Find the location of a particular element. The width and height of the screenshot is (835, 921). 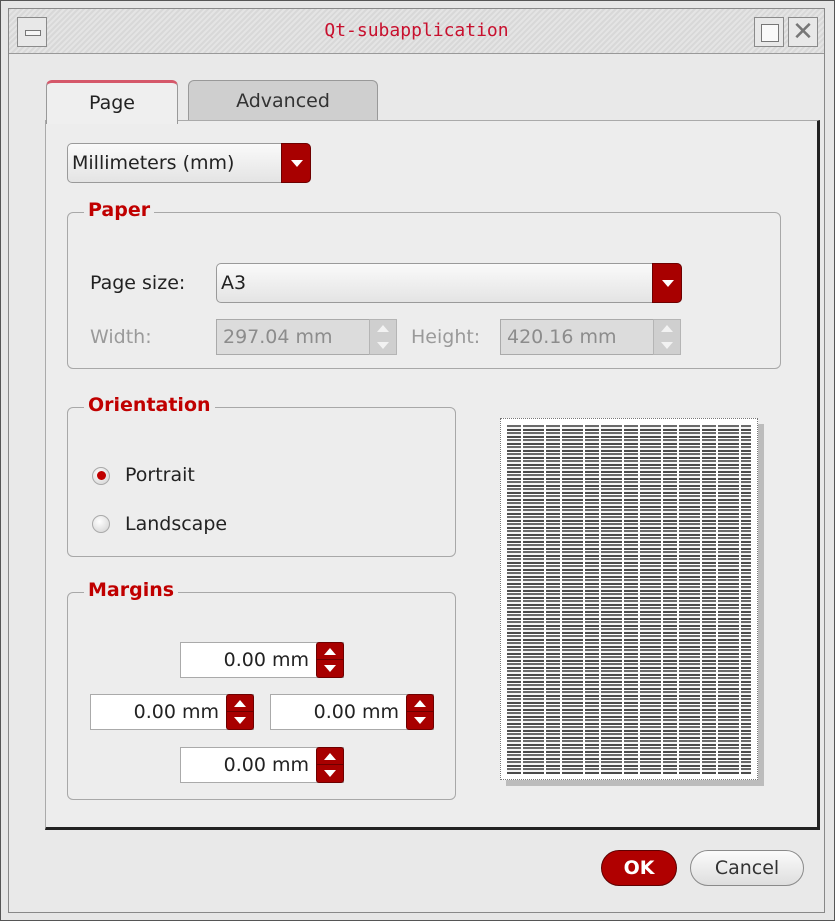

margin-right-field: 0.00 mm is located at coordinates (352, 712).